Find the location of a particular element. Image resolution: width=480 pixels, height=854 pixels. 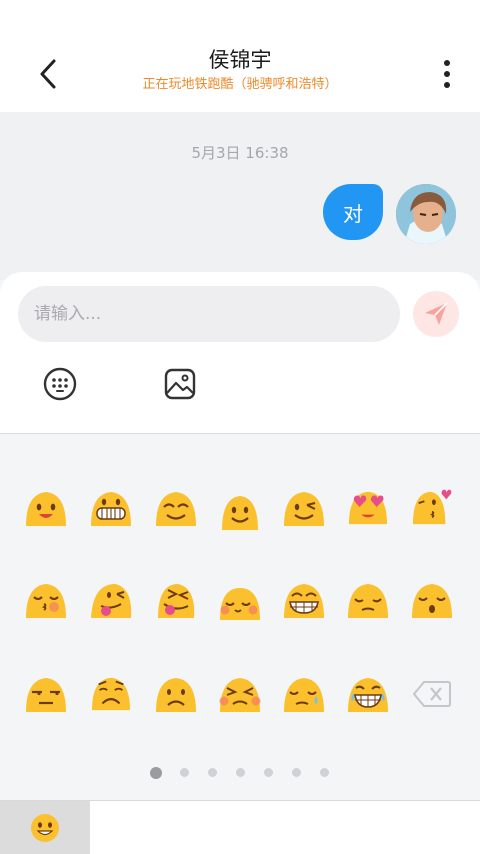

backspace-icon is located at coordinates (431, 694).